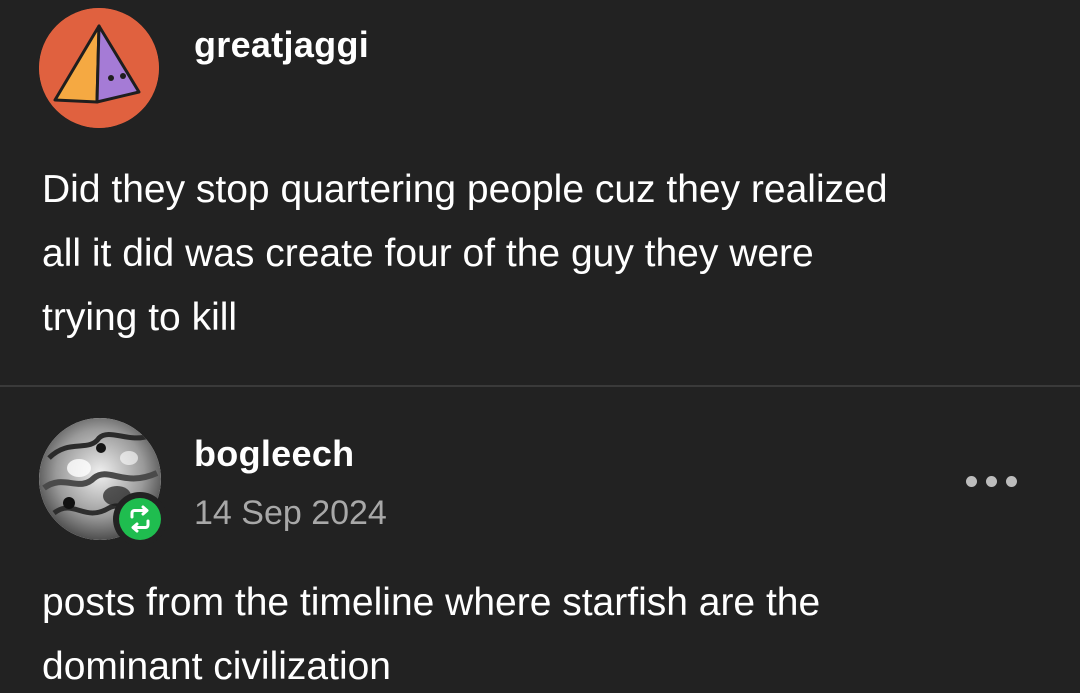 The image size is (1080, 693). What do you see at coordinates (281, 45) in the screenshot?
I see `post-author-username: greatjaggi` at bounding box center [281, 45].